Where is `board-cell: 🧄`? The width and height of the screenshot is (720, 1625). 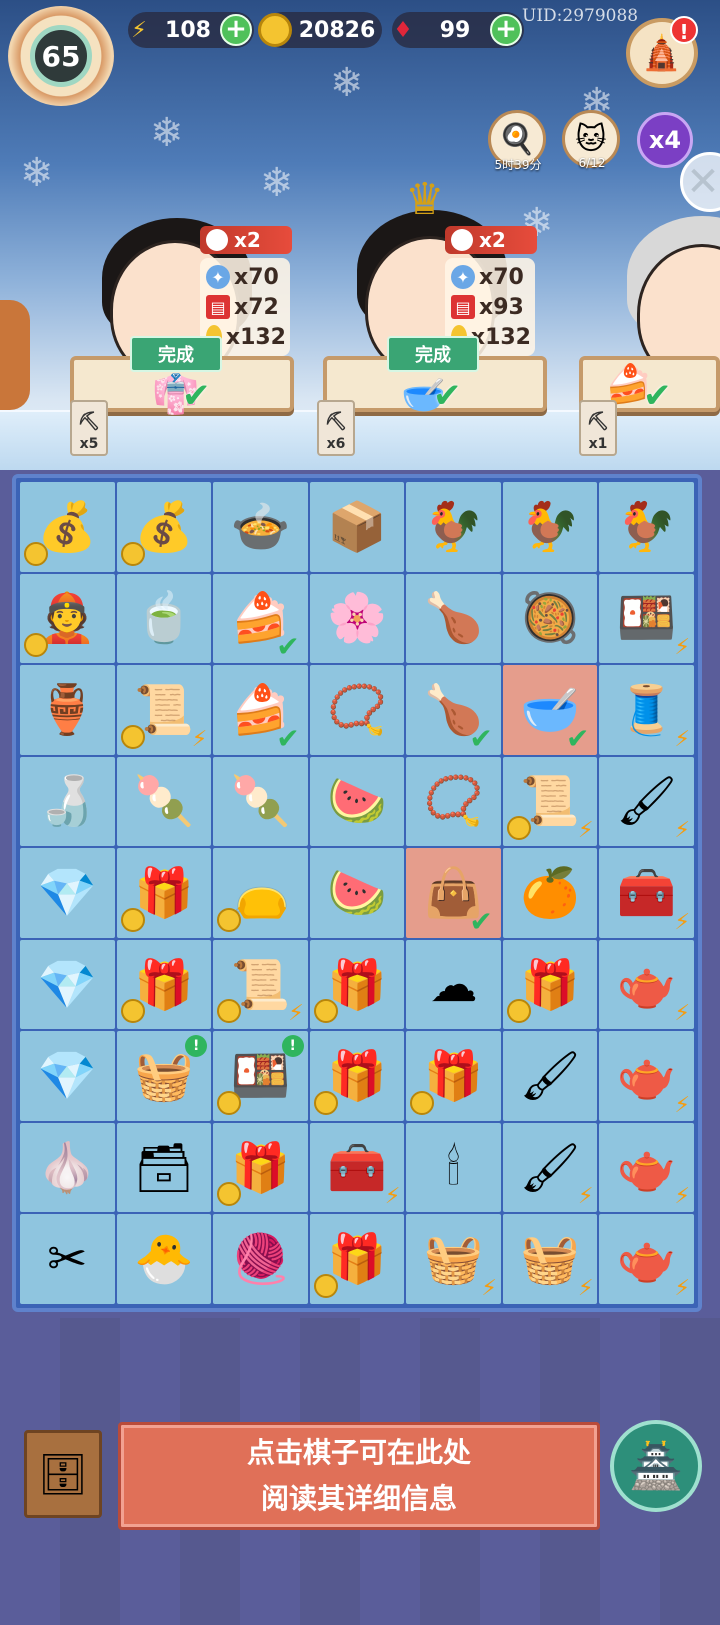
board-cell: 🧄 is located at coordinates (67, 1167).